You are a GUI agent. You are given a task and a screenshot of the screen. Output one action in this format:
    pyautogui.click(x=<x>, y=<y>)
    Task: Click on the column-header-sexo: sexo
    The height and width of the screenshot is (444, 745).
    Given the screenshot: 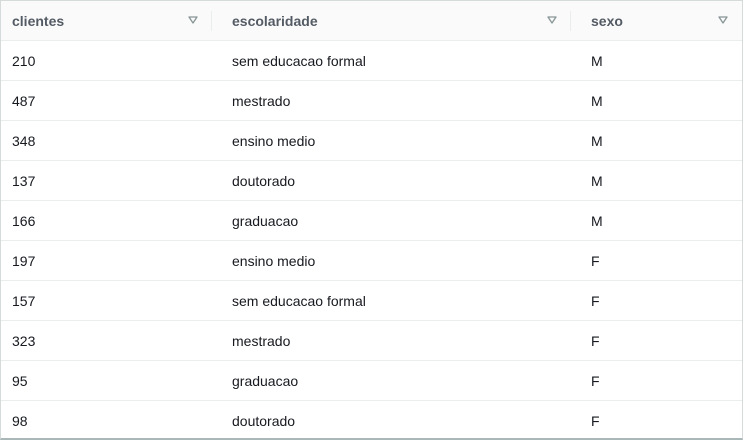 What is the action you would take?
    pyautogui.click(x=656, y=20)
    